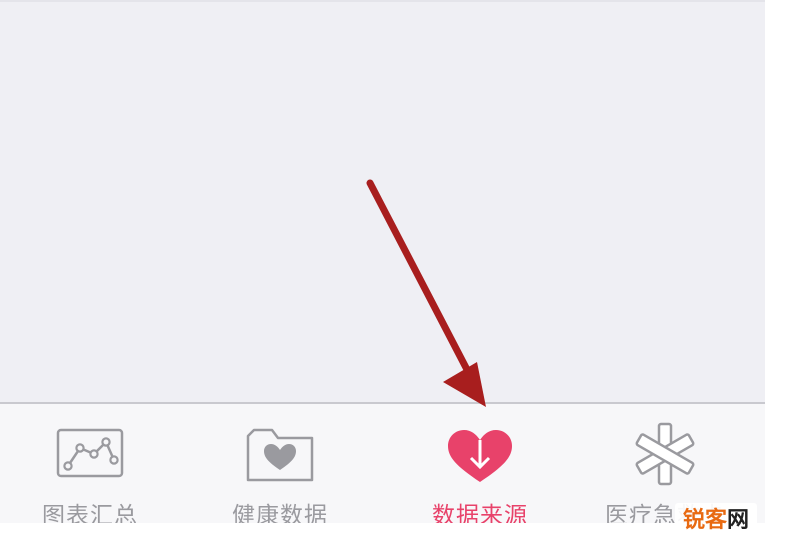 This screenshot has width=800, height=550. I want to click on medical-asterisk-icon, so click(665, 454).